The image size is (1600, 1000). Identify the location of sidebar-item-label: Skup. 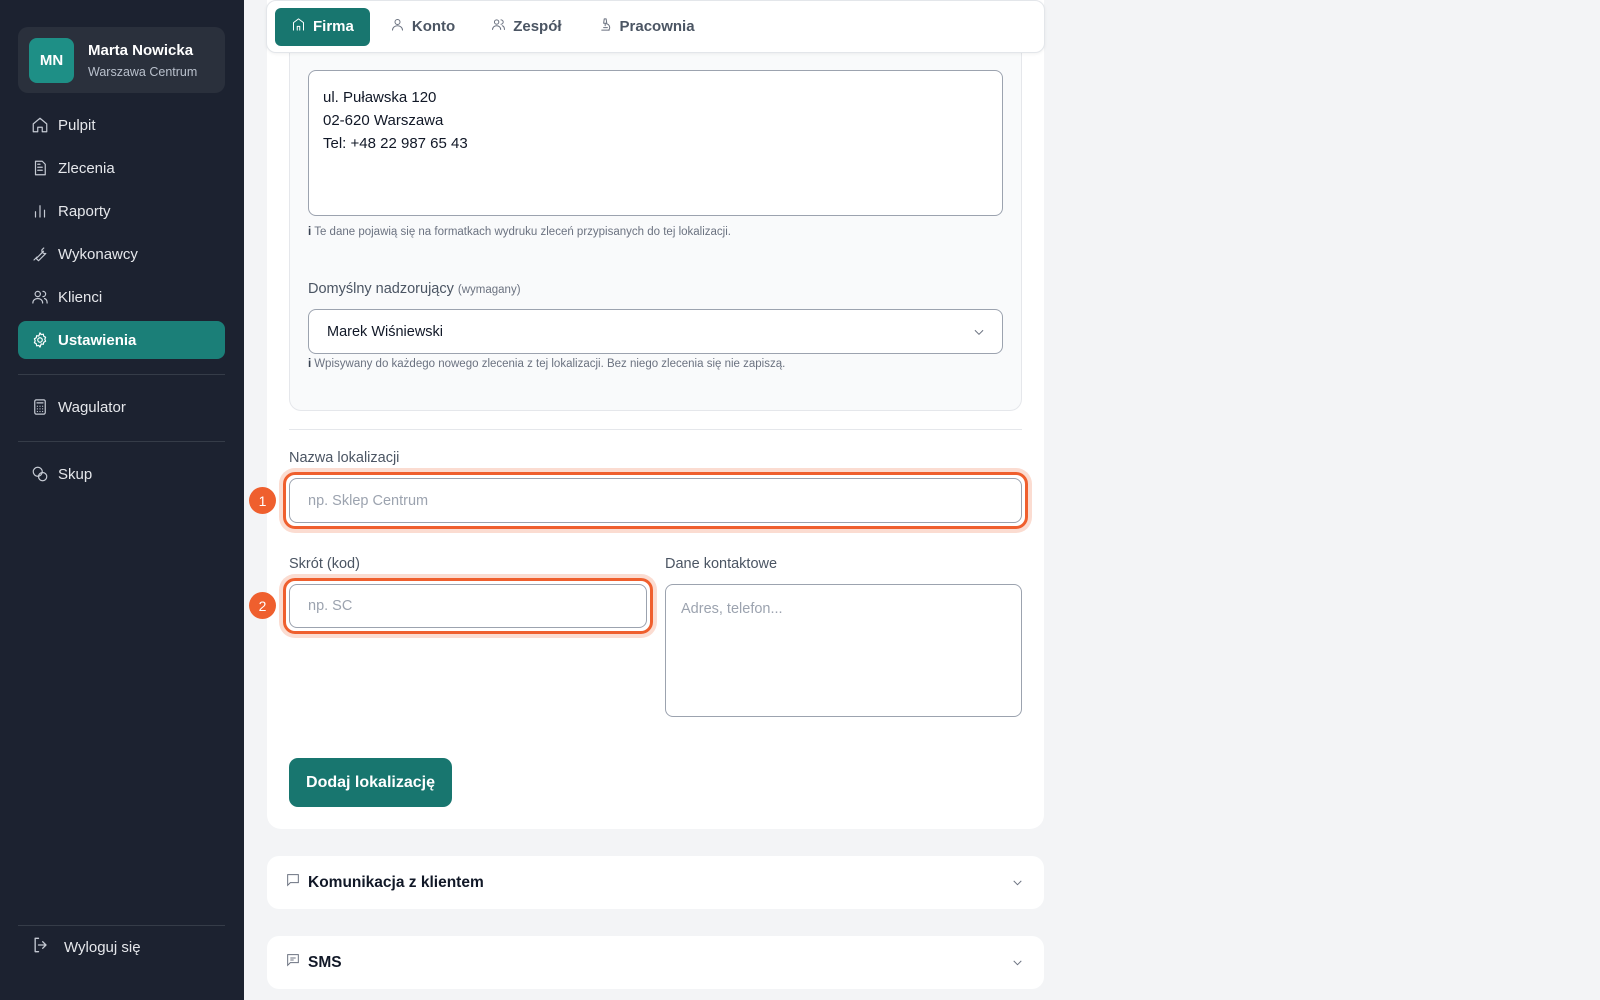
(75, 474).